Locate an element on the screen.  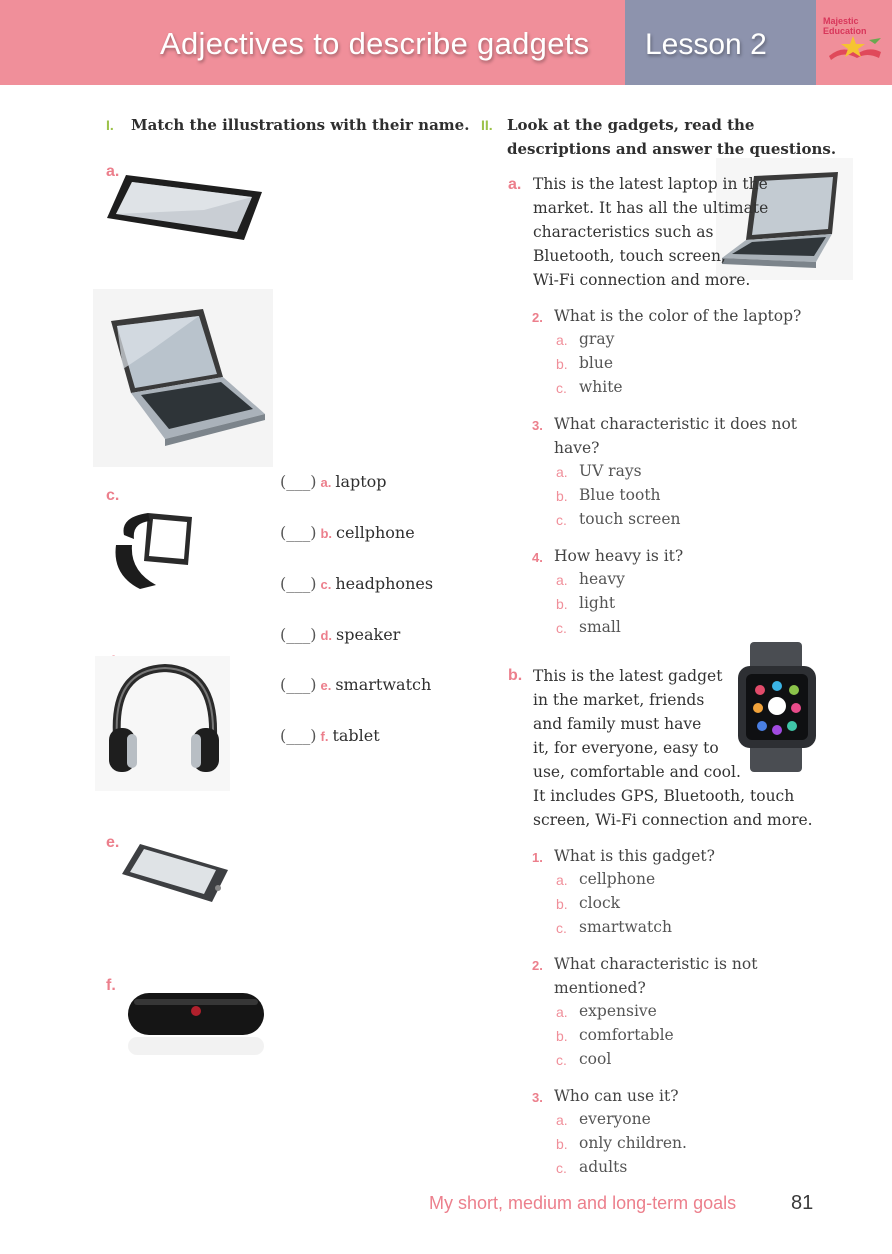
option-text: small is located at coordinates (600, 627).